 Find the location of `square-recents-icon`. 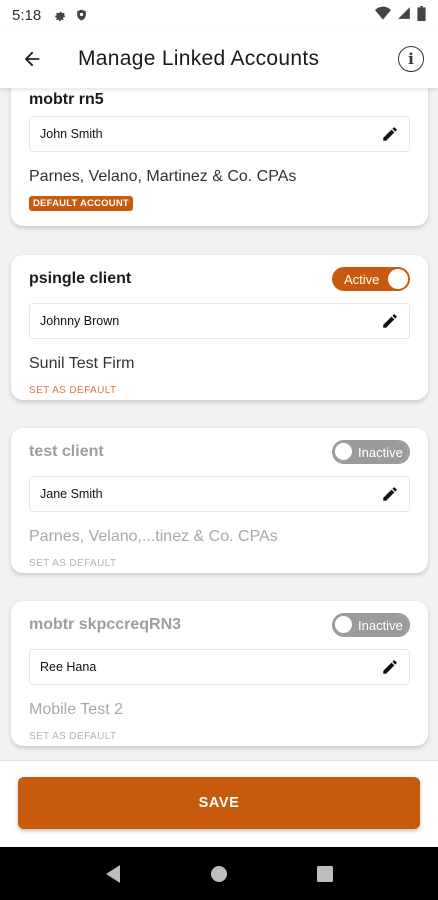

square-recents-icon is located at coordinates (325, 873).